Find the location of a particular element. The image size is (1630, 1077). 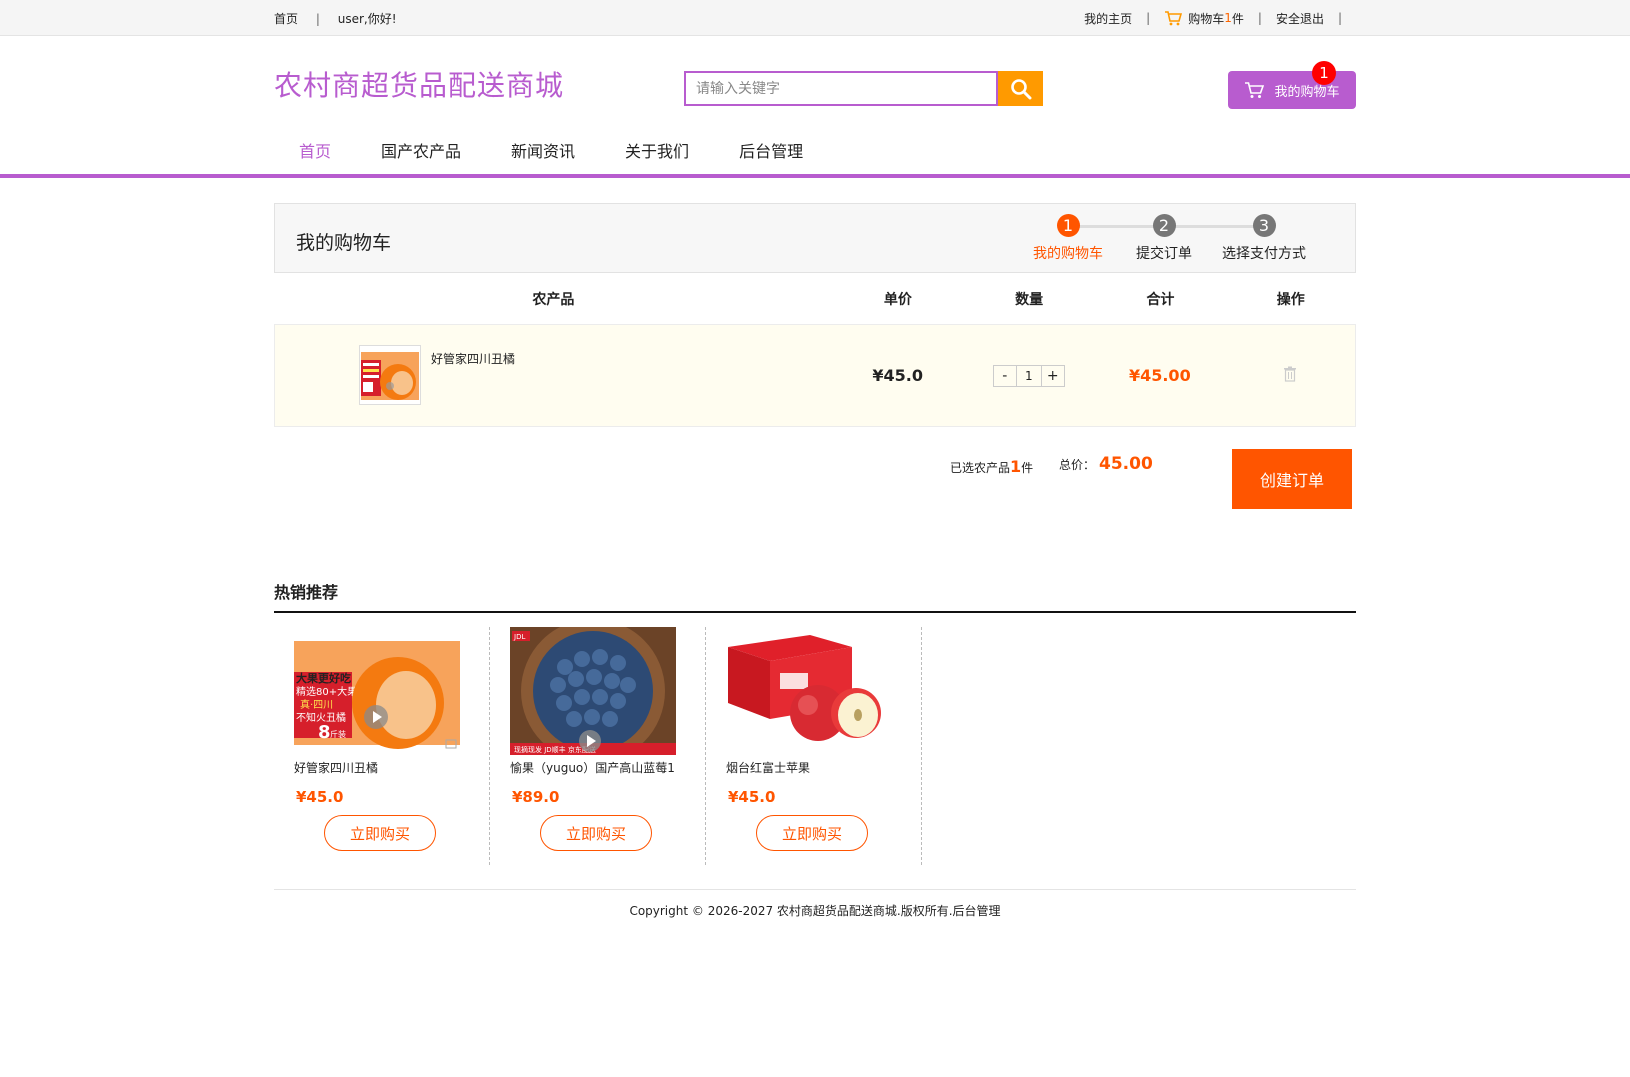

hot-product-price: ¥89.0 is located at coordinates (536, 797).